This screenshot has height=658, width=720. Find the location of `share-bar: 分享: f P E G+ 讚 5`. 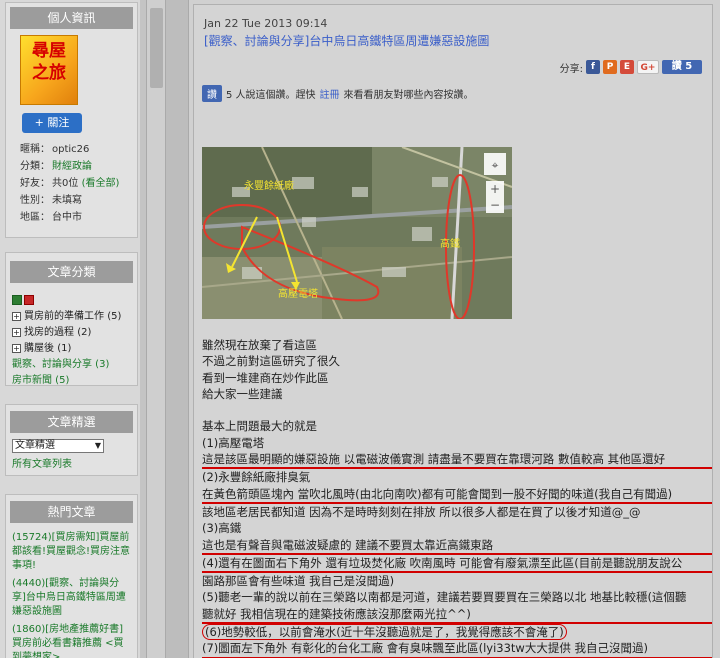

share-bar: 分享: f P E G+ 讚 5 is located at coordinates (631, 67).